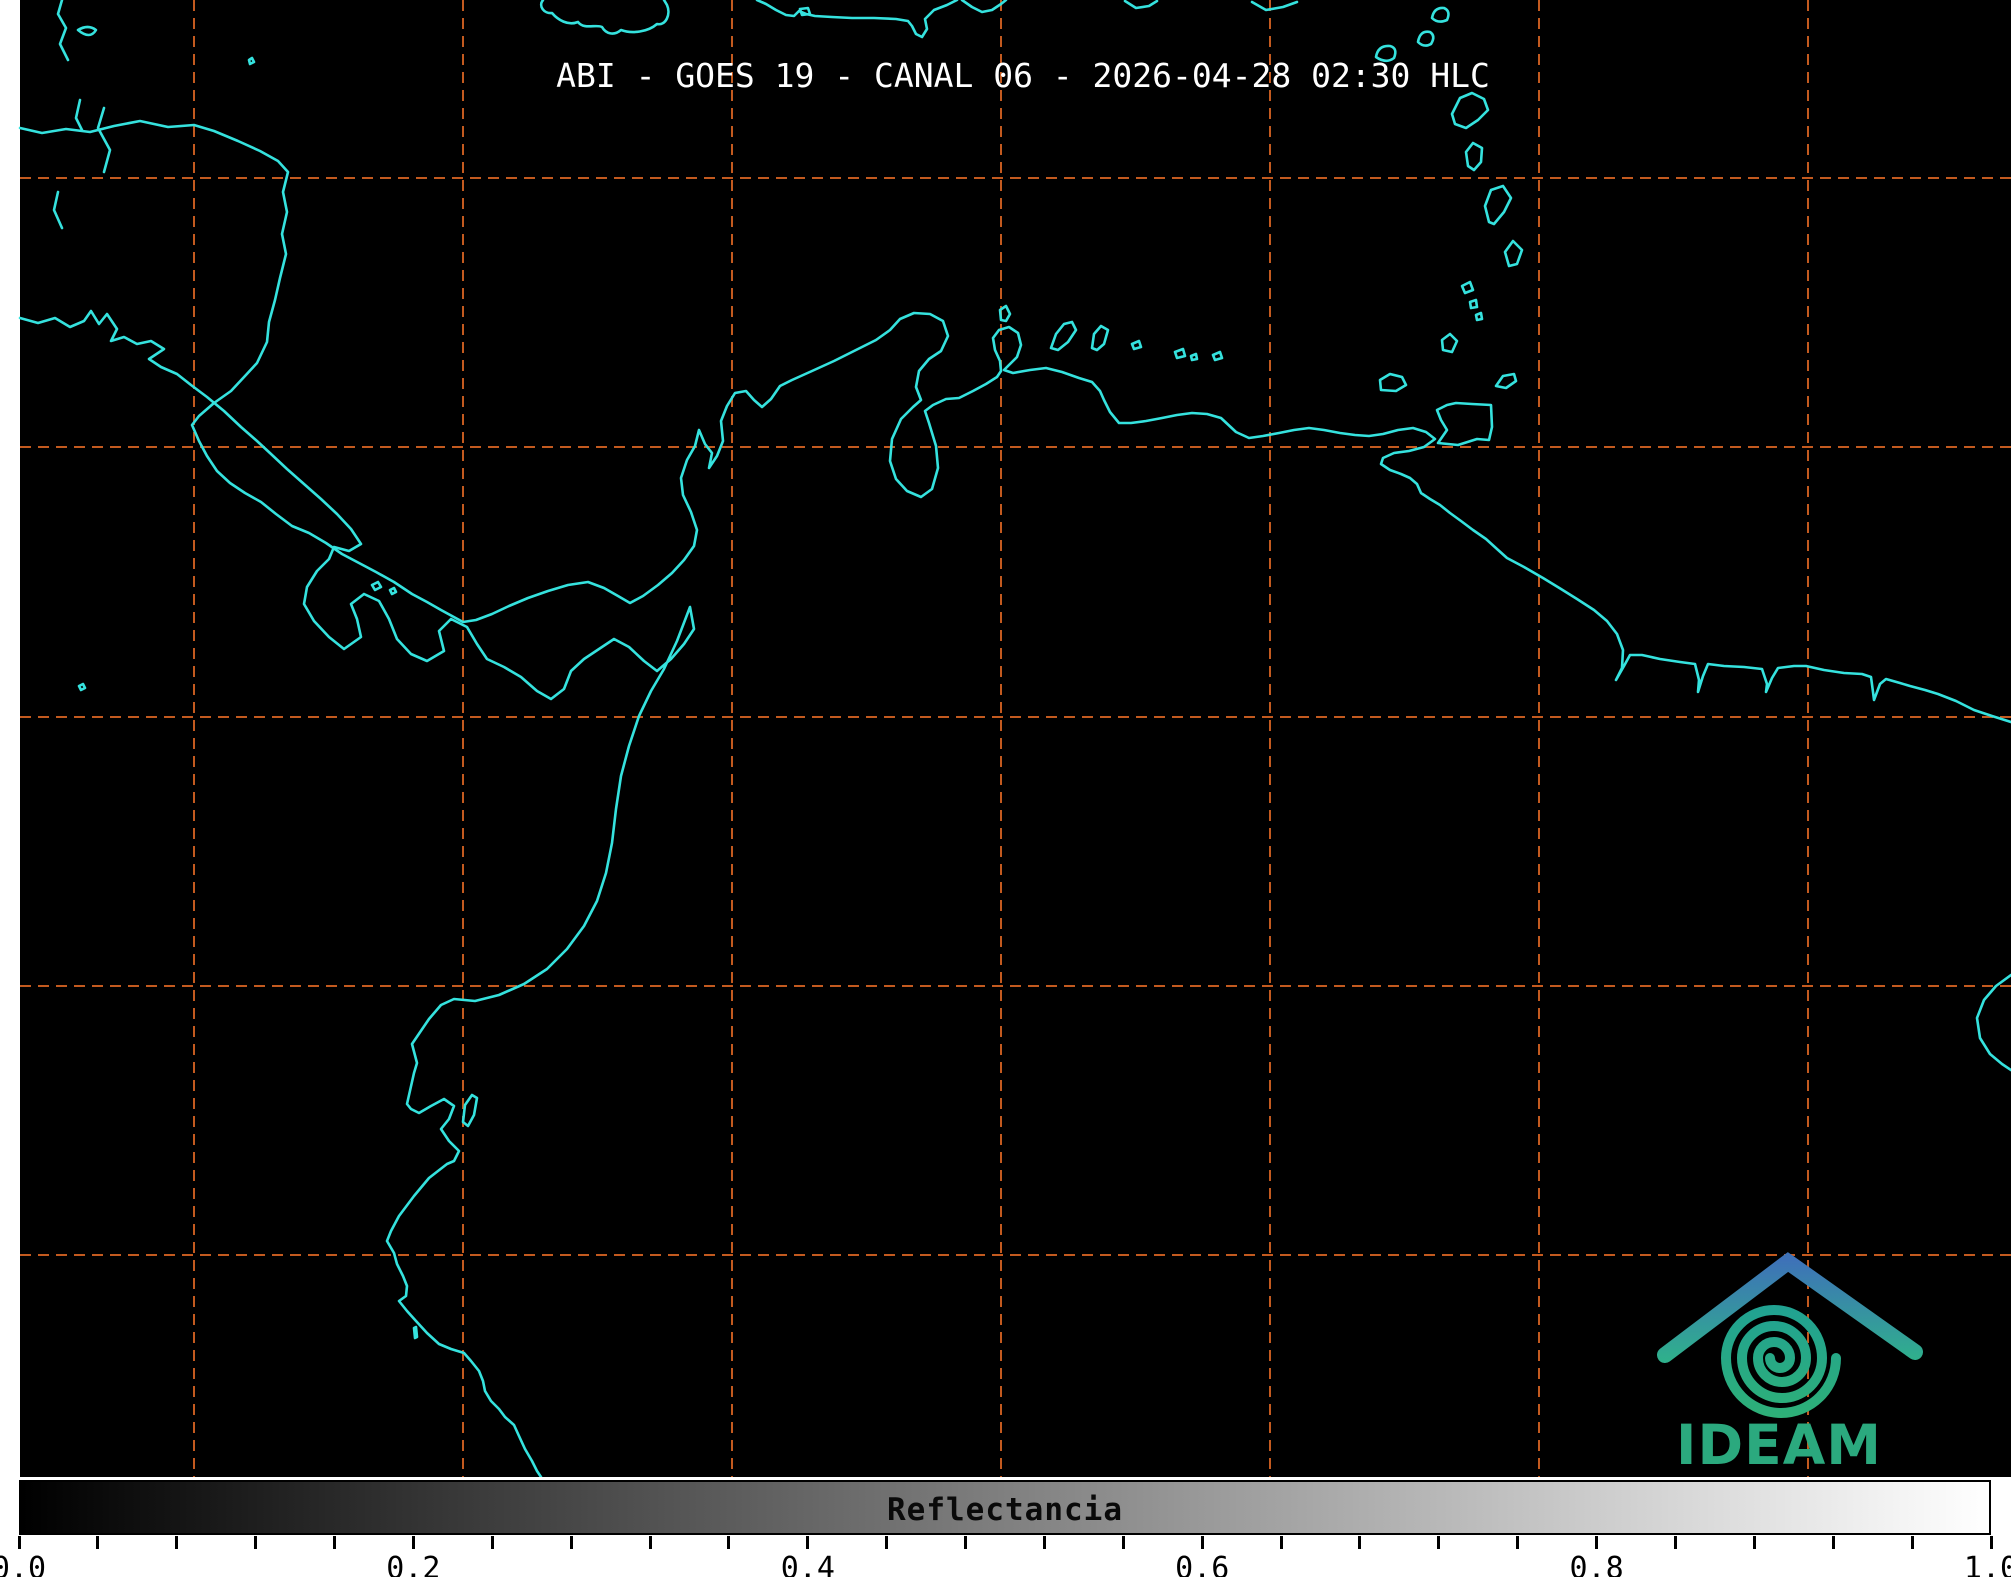 Image resolution: width=2011 pixels, height=1577 pixels. I want to click on colorbar-area: Reflectancia 0.0 0.2 0.4 0.6 0.8 1.0, so click(1005, 1527).